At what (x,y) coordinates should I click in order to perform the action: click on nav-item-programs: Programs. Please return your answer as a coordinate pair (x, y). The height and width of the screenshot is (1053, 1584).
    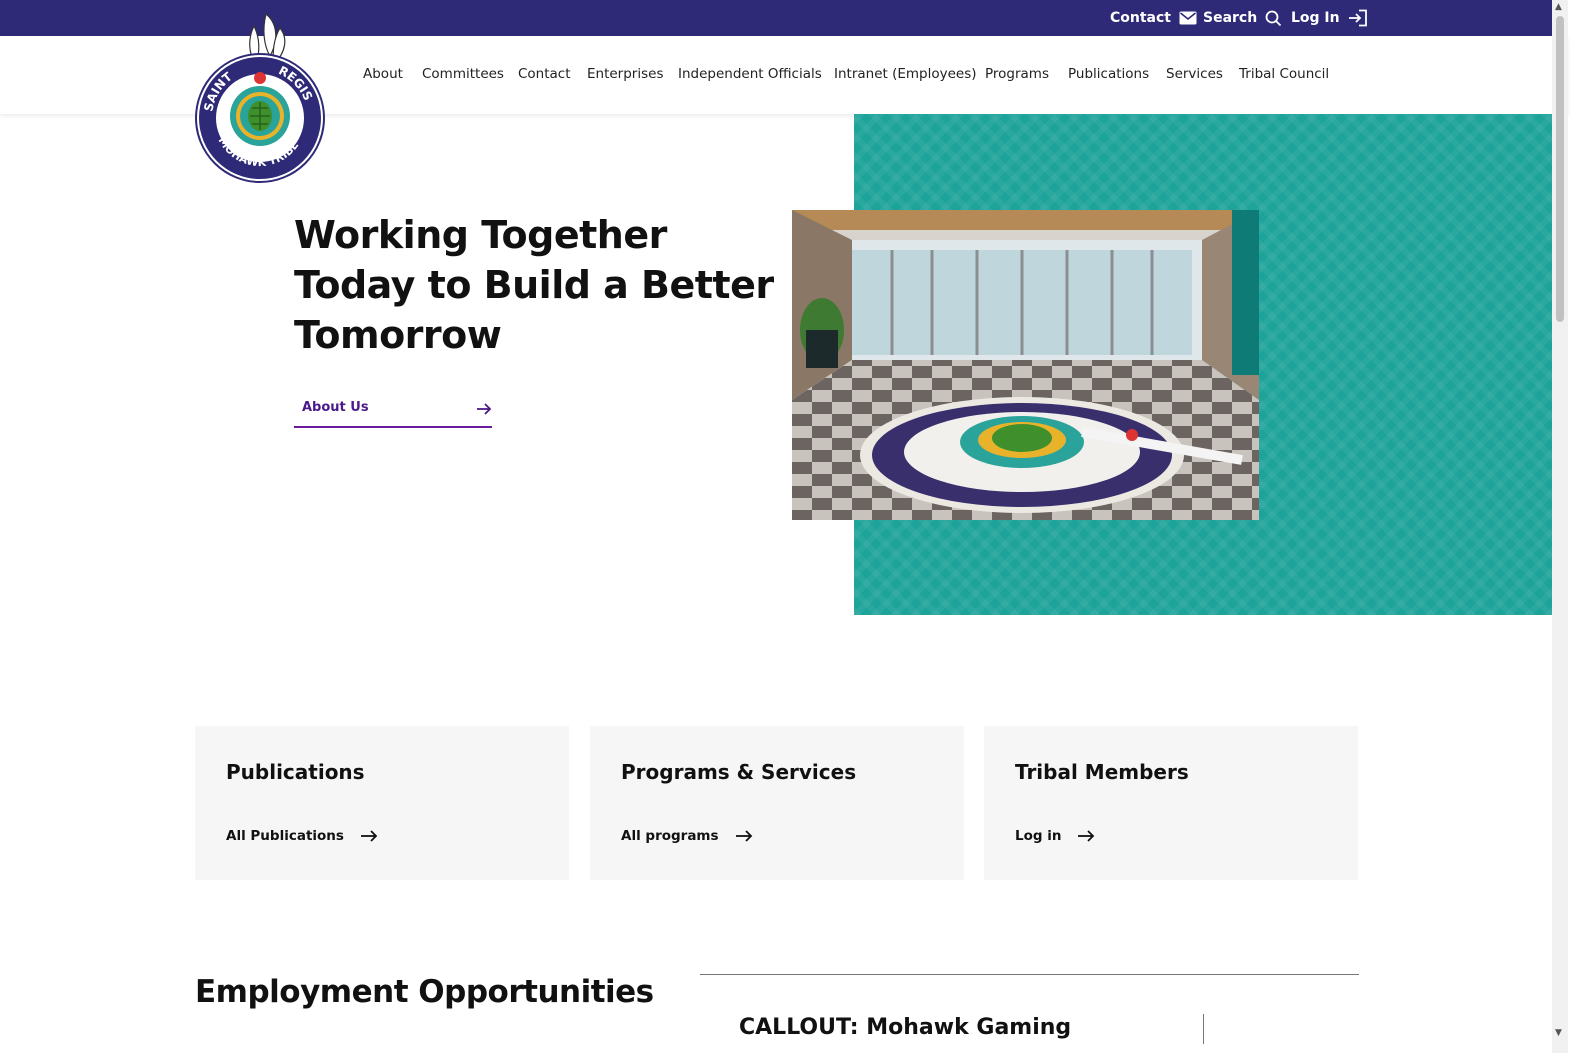
    Looking at the image, I should click on (1017, 74).